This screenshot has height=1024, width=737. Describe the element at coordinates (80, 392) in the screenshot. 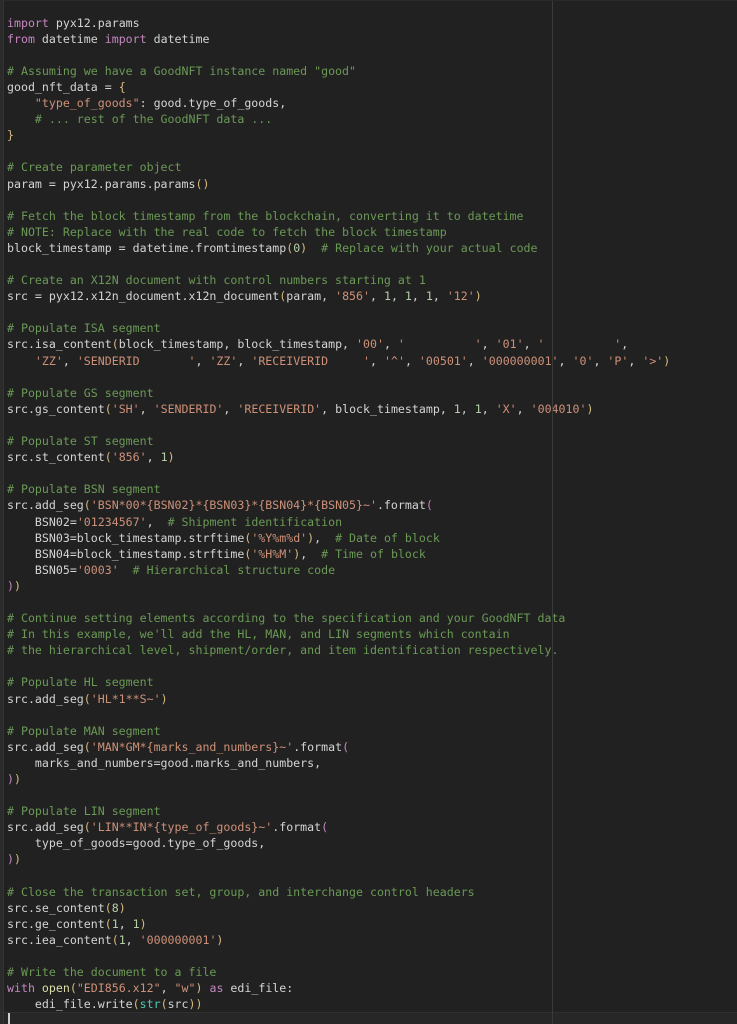

I see `code-token: # Populate GS segment` at that location.